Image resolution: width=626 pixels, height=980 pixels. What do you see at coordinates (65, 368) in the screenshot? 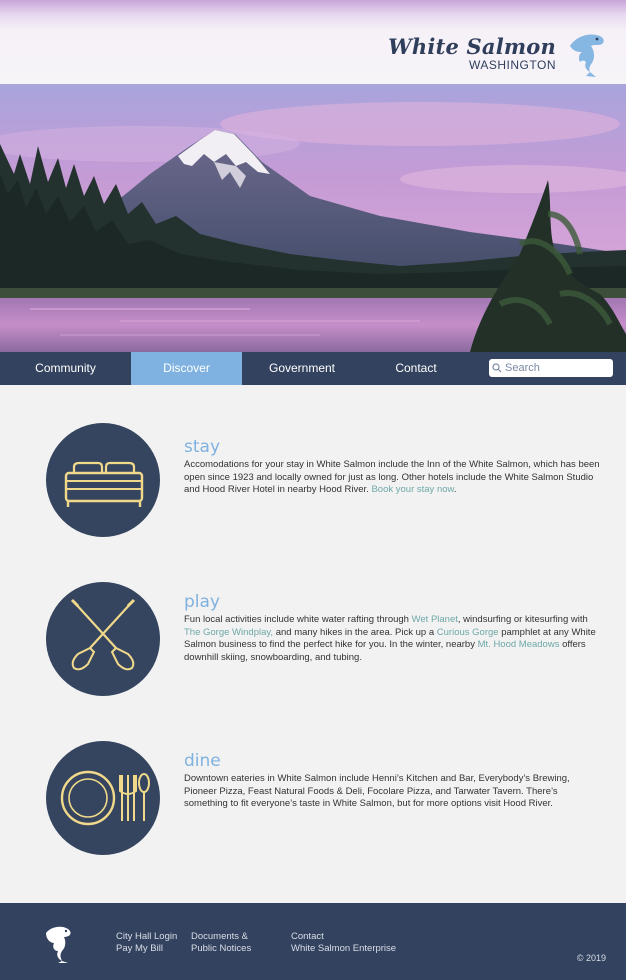
I see `nav-community: Community` at bounding box center [65, 368].